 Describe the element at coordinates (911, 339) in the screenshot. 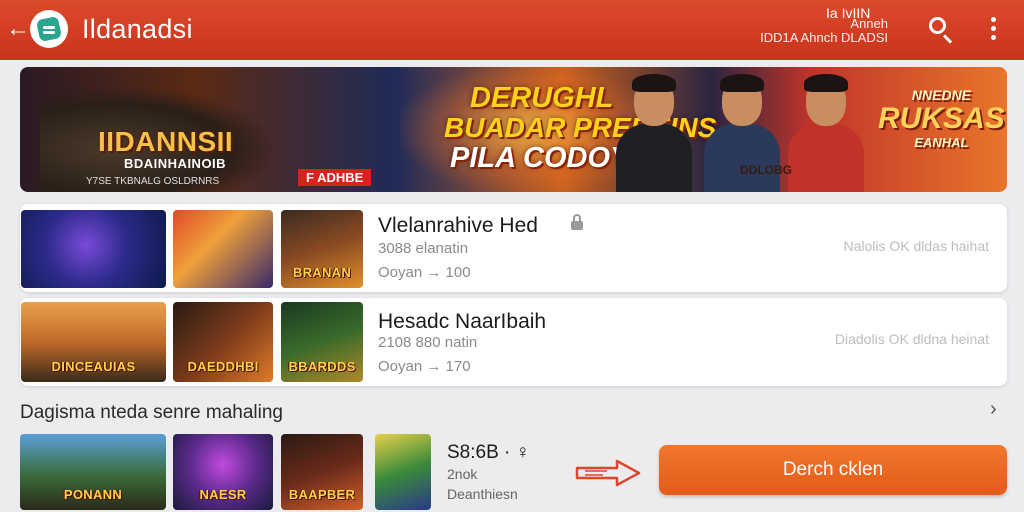

I see `game-note: Diadolis OK dldna heinat` at that location.